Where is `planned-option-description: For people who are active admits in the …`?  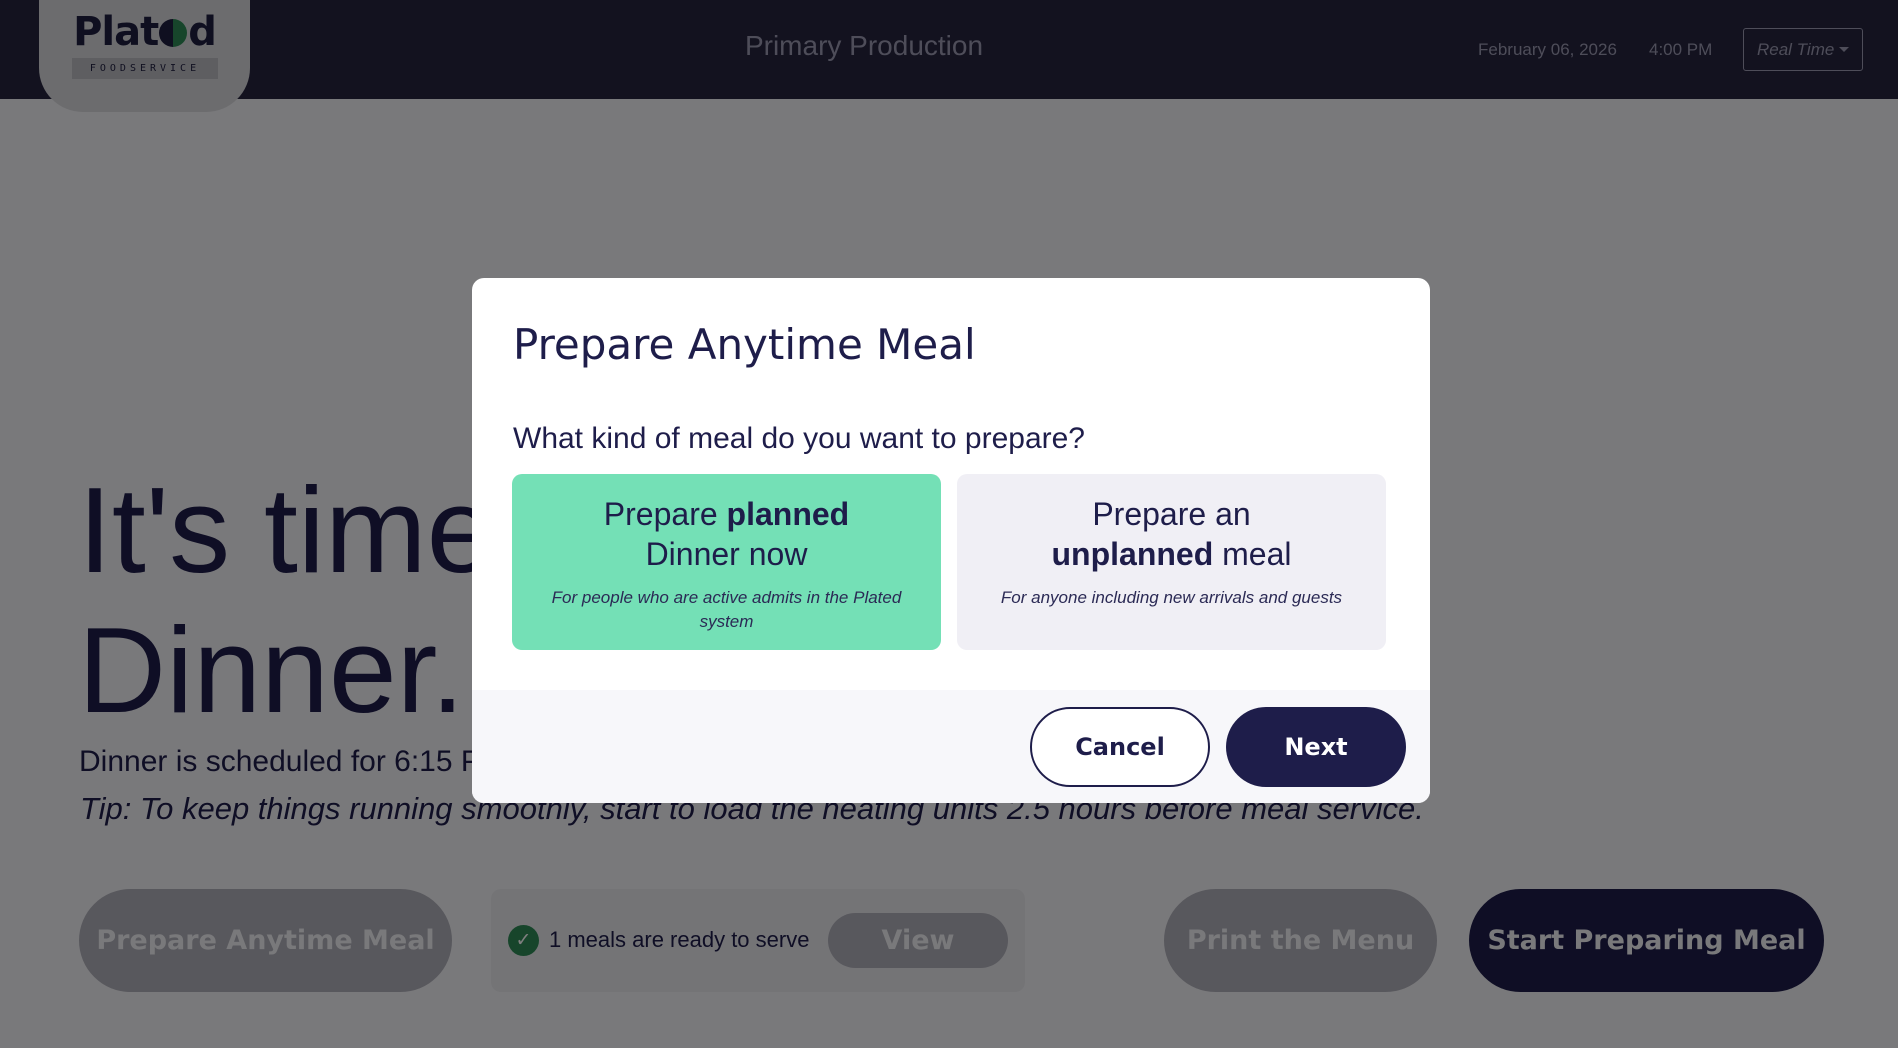
planned-option-description: For people who are active admits in the … is located at coordinates (726, 609).